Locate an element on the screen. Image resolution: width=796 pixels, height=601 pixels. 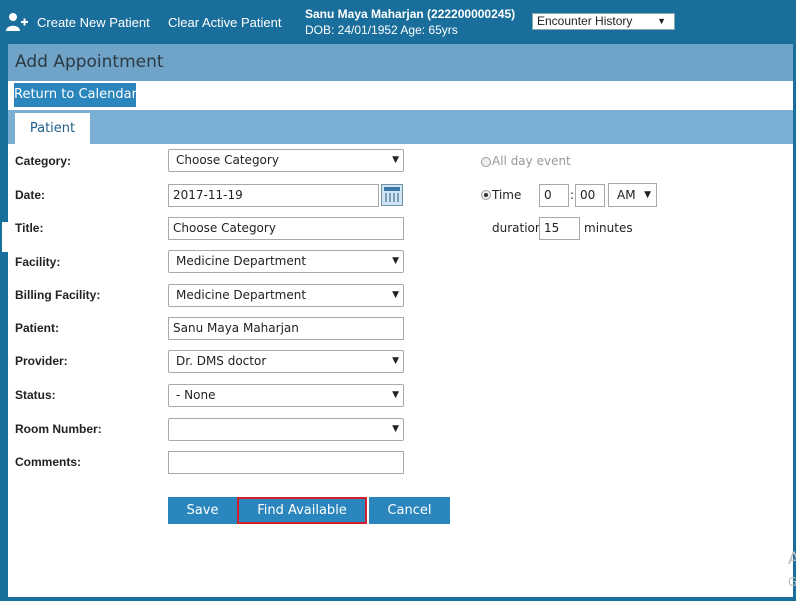
duration-input: 15 is located at coordinates (559, 228).